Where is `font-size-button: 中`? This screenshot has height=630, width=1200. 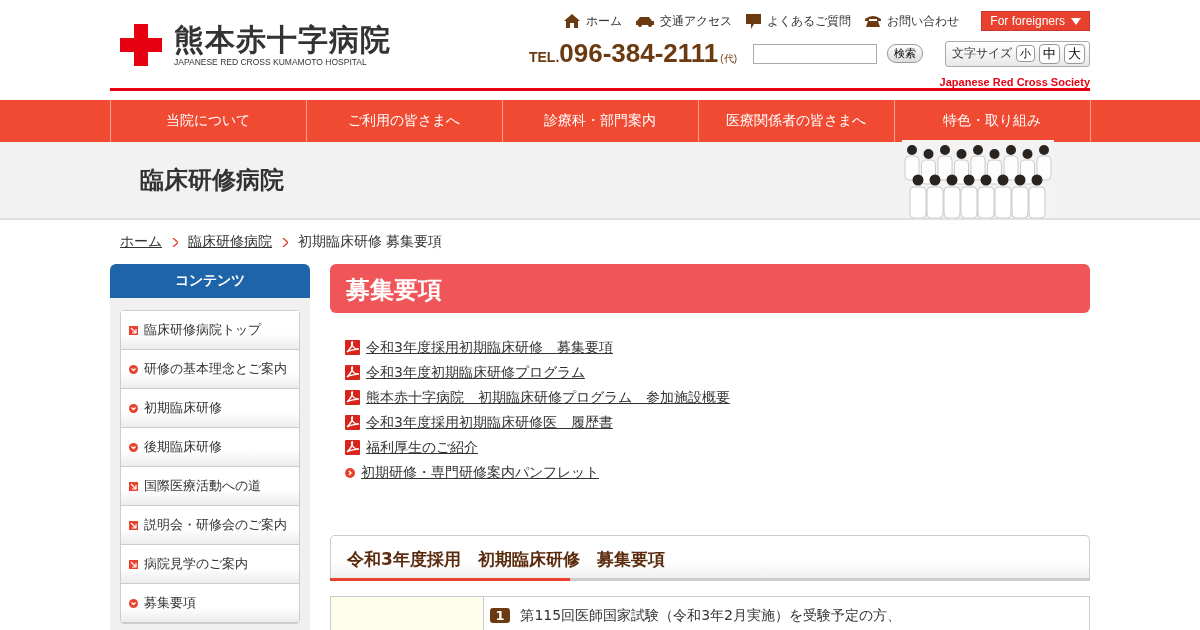
font-size-button: 中 is located at coordinates (1049, 53).